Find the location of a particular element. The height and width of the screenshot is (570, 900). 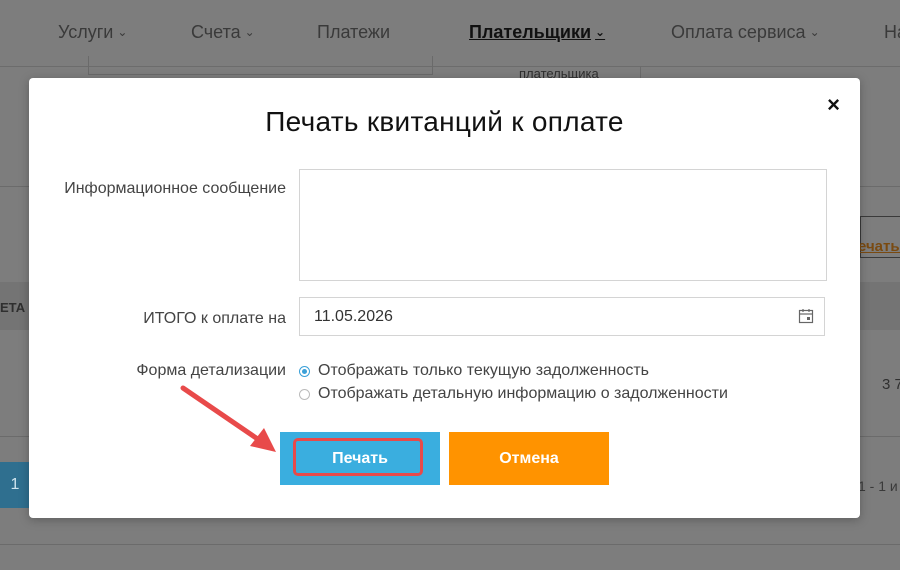

print-button-label: Печать is located at coordinates (360, 458).